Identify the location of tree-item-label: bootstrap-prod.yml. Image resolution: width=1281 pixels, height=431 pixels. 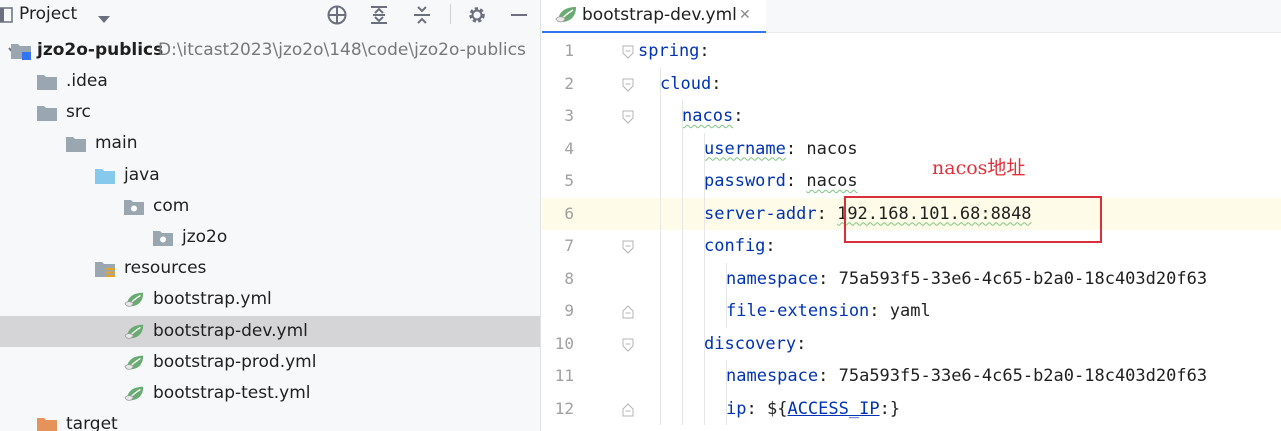
(235, 362).